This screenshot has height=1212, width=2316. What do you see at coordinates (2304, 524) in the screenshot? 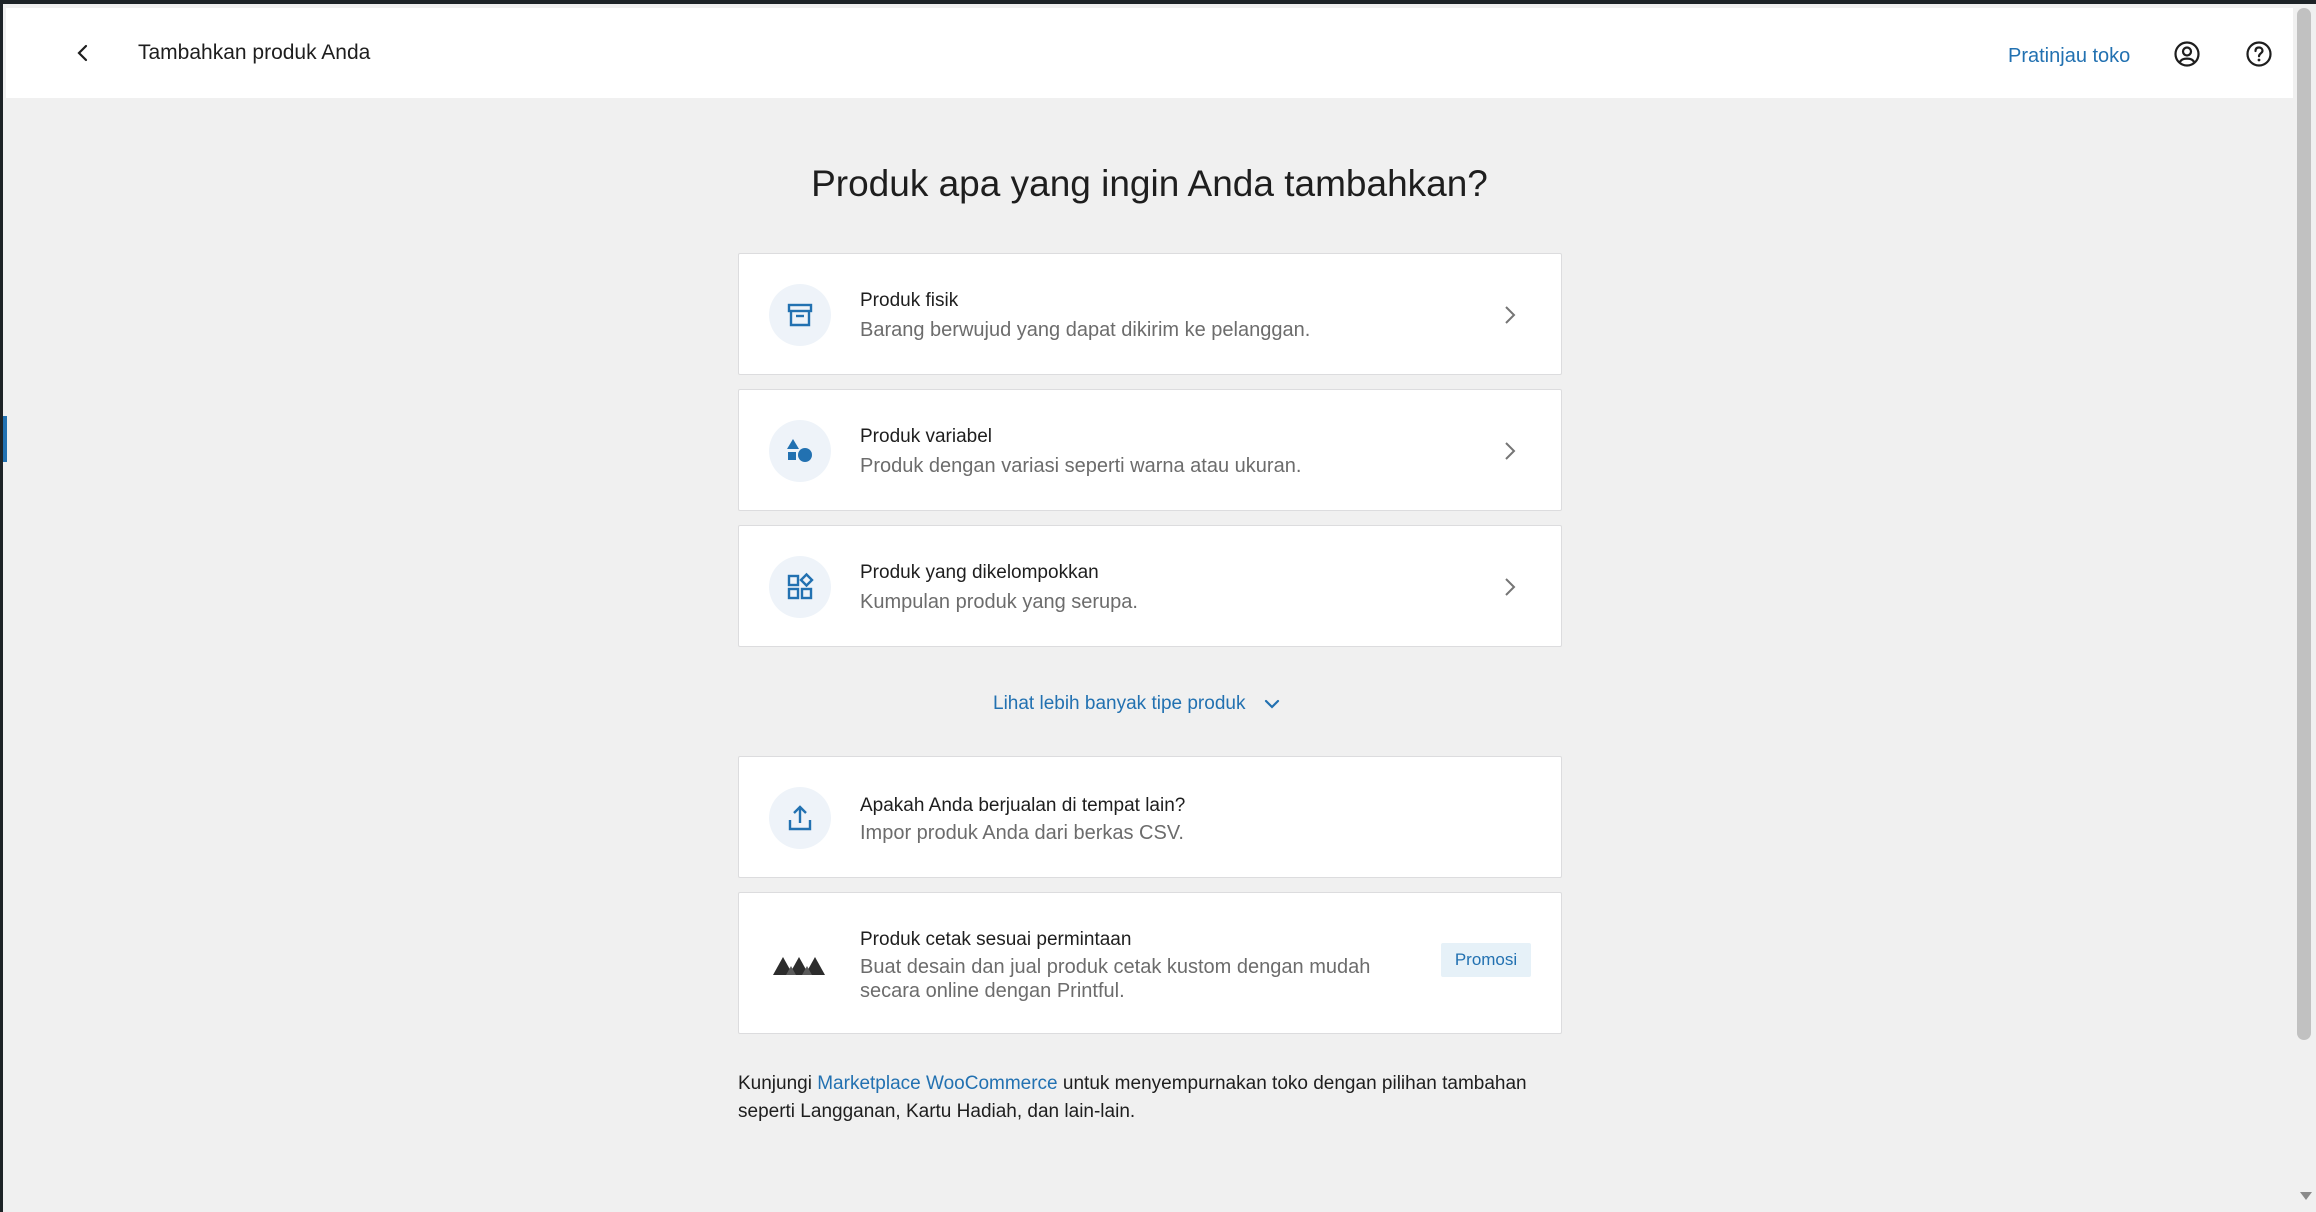
I see `scrollbar-thumb` at bounding box center [2304, 524].